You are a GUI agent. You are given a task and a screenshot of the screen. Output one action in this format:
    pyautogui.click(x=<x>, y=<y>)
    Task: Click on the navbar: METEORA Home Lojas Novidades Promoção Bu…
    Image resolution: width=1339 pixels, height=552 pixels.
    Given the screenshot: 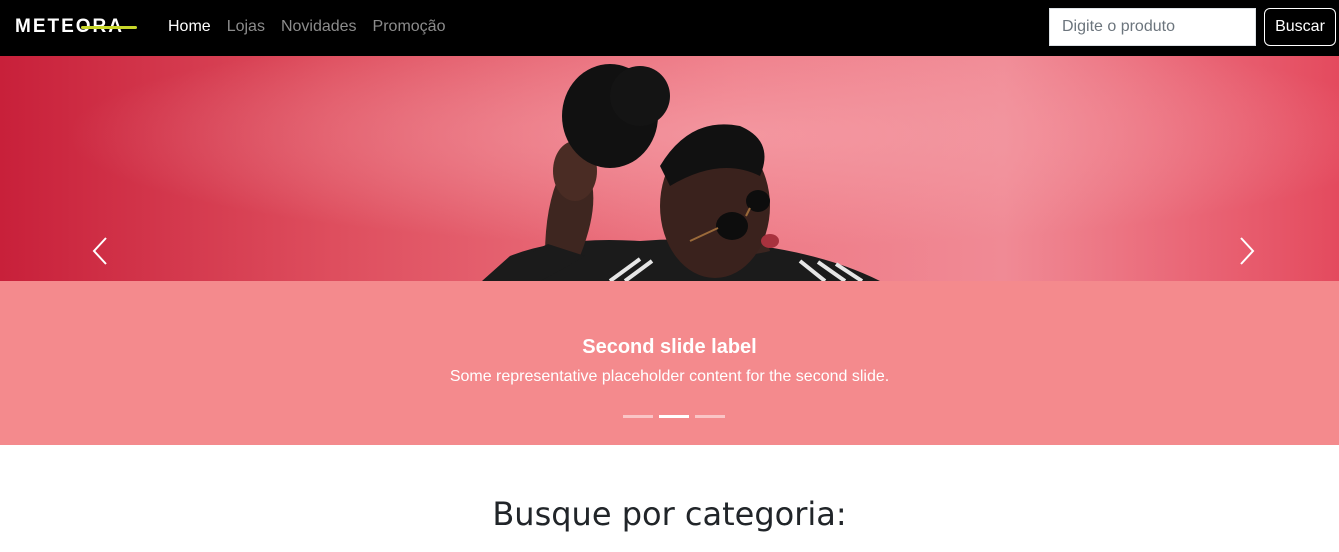 What is the action you would take?
    pyautogui.click(x=669, y=28)
    